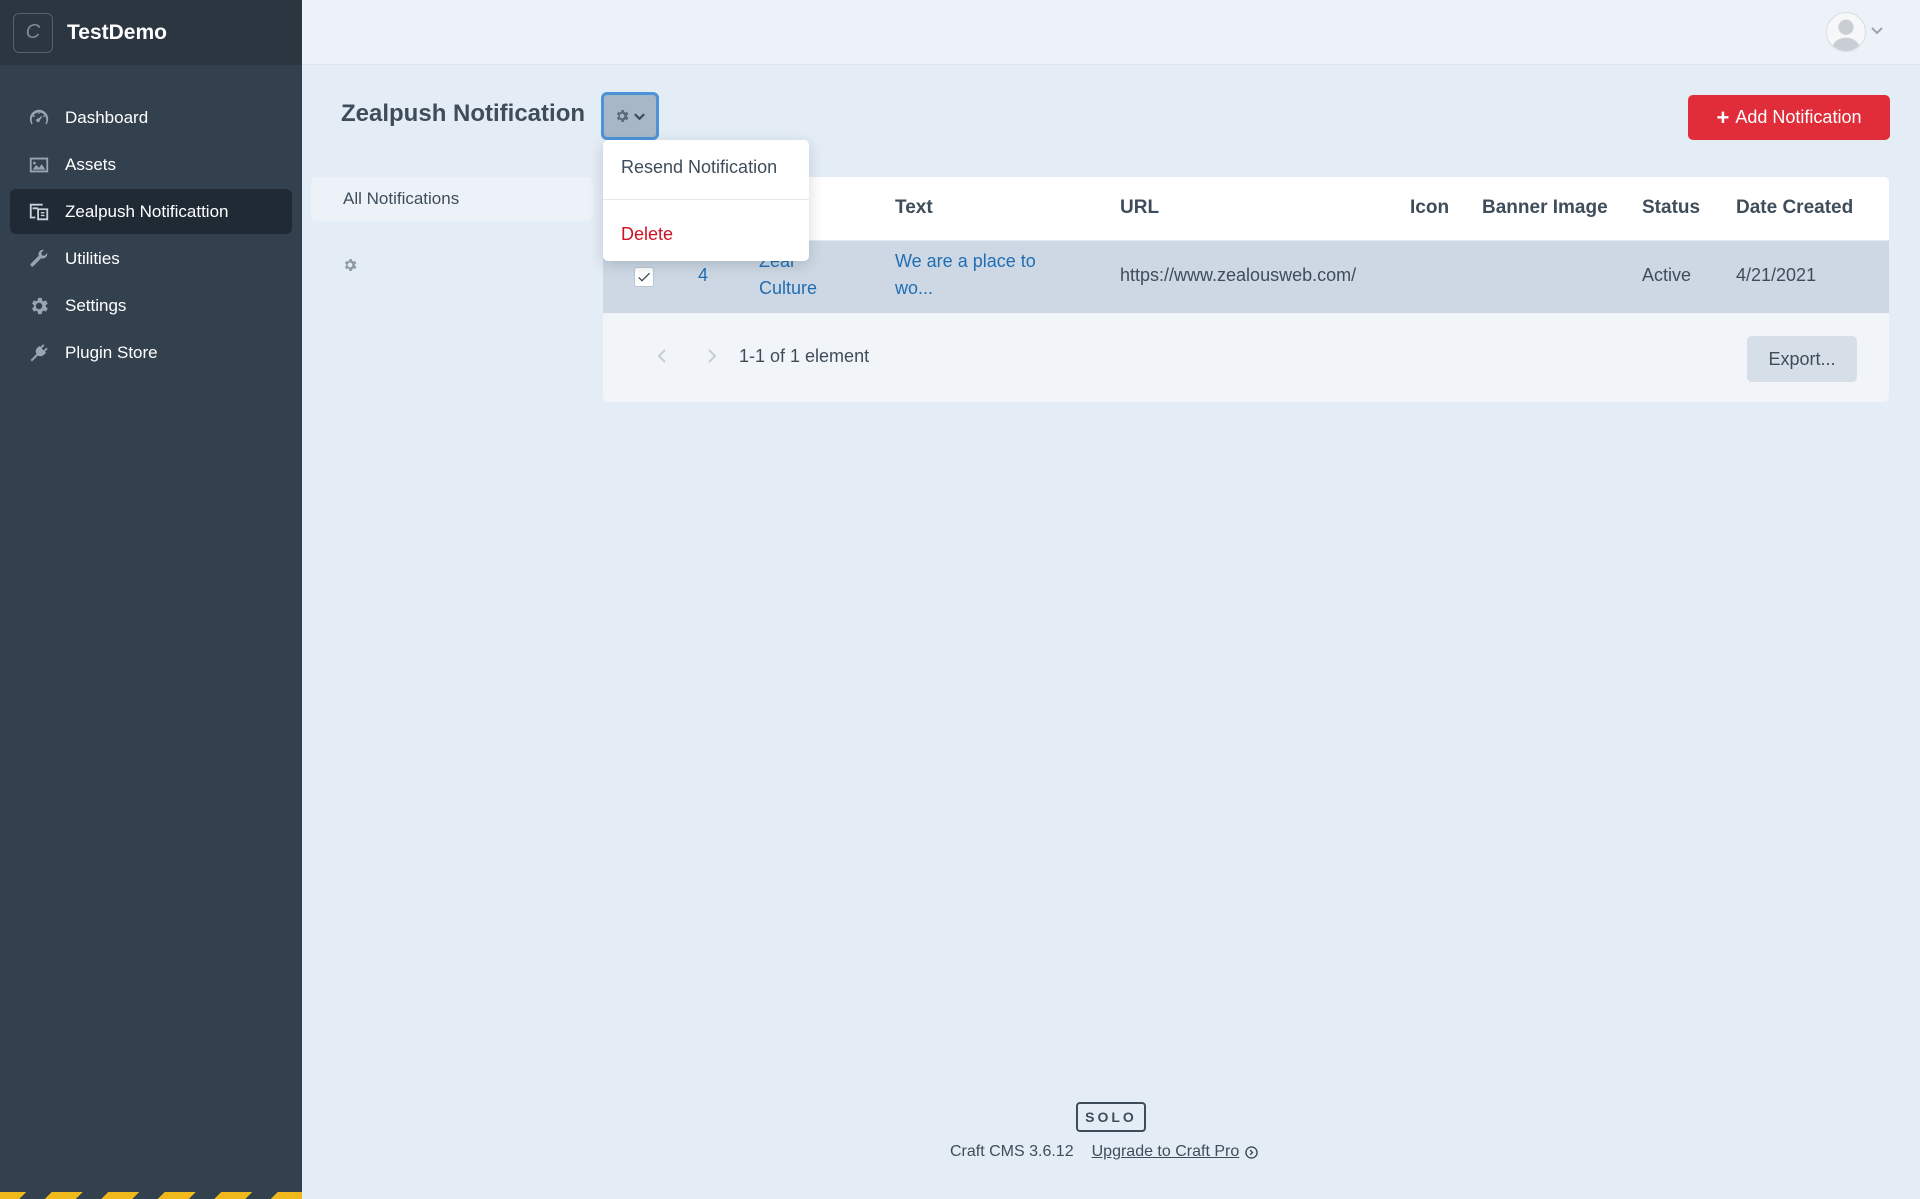 This screenshot has height=1199, width=1920. I want to click on column-header-date-created: Date Created, so click(1794, 208).